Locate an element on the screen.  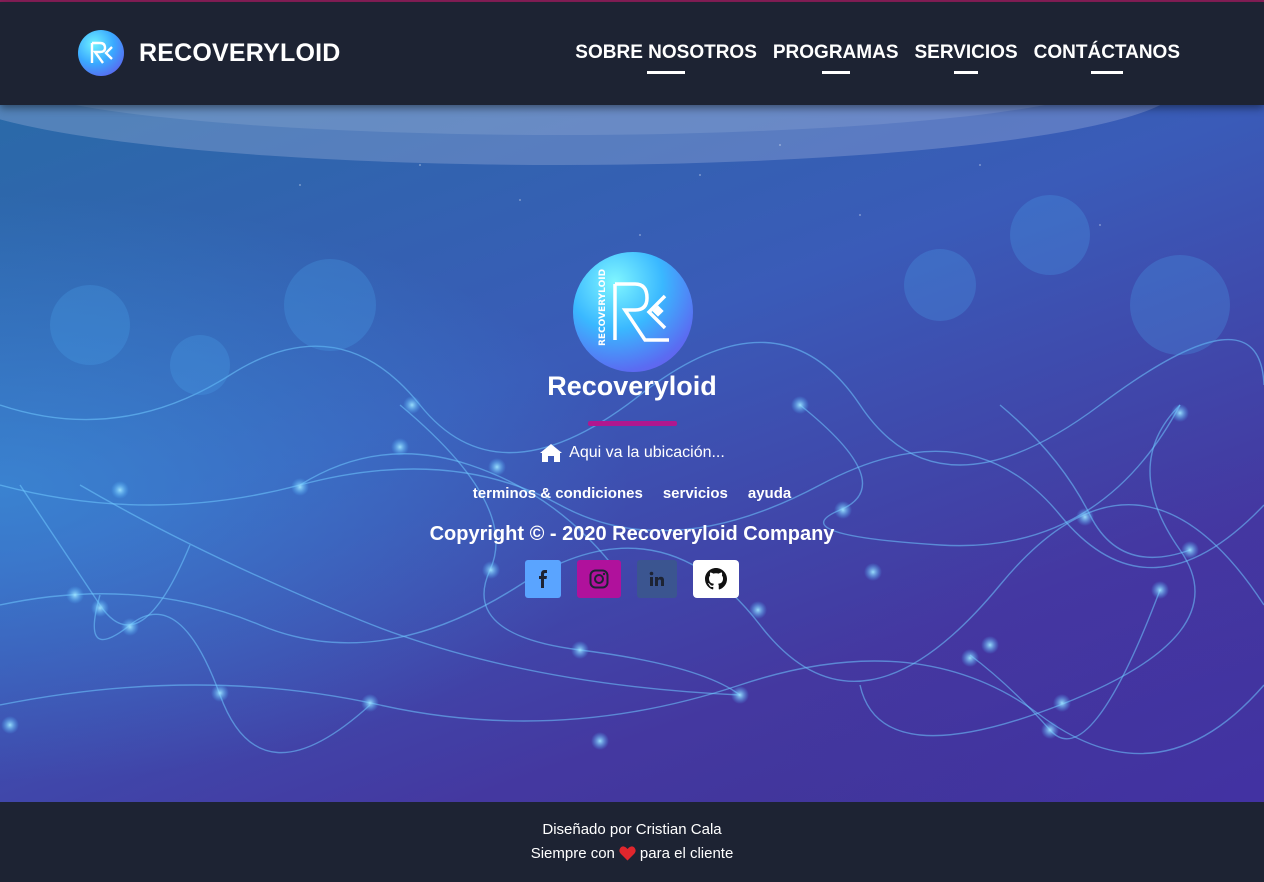
nav-item-sobre-nosotros: SOBRE NOSOTROS is located at coordinates (666, 58).